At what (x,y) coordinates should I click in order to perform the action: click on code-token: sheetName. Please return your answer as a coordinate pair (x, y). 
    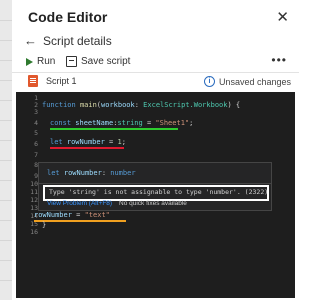
    Looking at the image, I should click on (92, 123).